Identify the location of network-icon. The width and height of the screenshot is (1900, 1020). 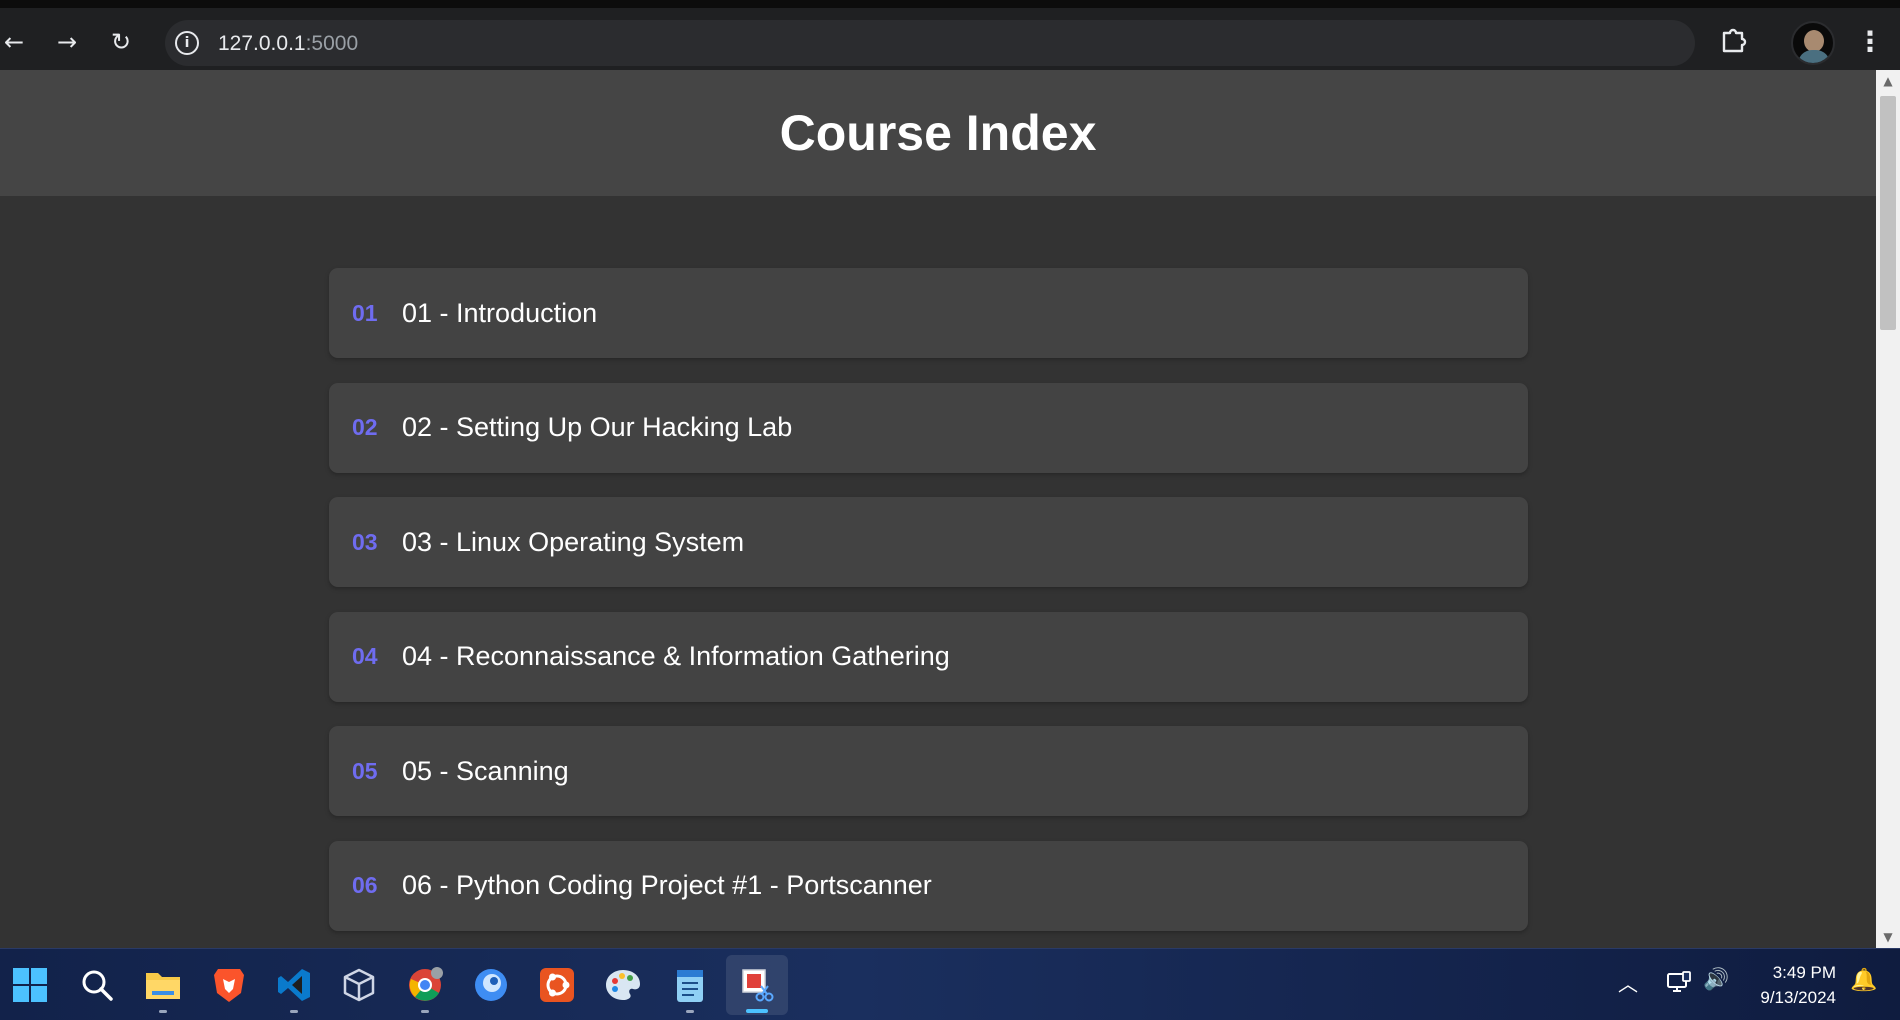
(1679, 983).